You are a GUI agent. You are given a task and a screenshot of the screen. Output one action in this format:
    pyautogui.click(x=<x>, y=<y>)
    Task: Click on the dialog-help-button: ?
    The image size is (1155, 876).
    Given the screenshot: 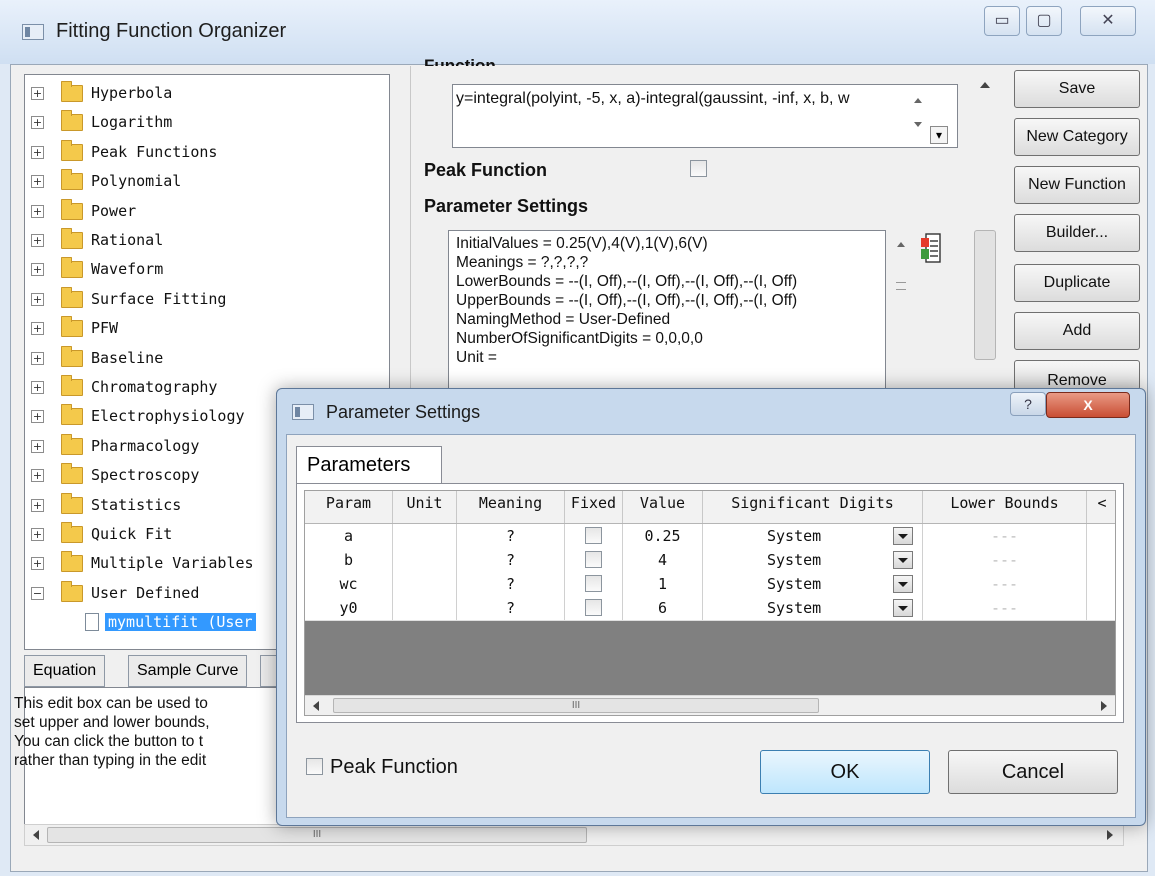 What is the action you would take?
    pyautogui.click(x=1028, y=404)
    